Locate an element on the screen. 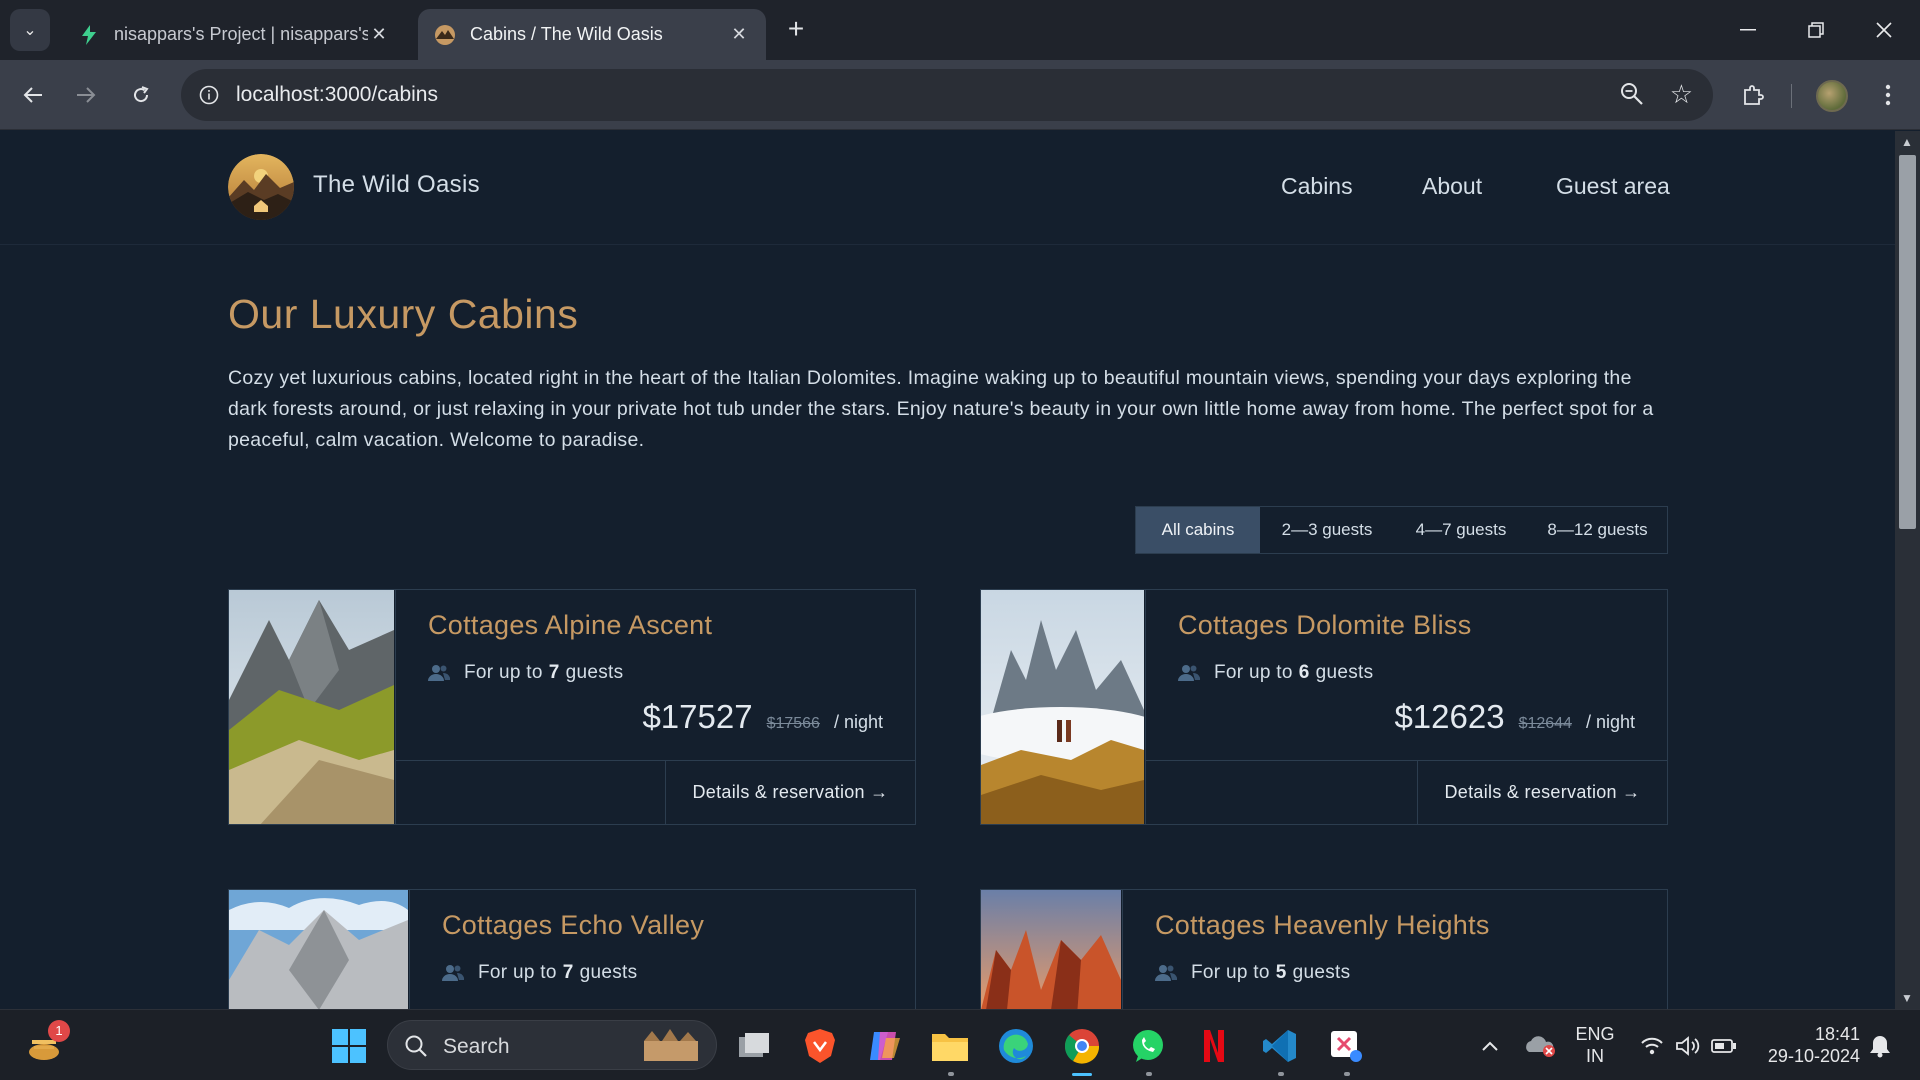 This screenshot has width=1920, height=1080. brand-name: The Wild Oasis is located at coordinates (396, 185).